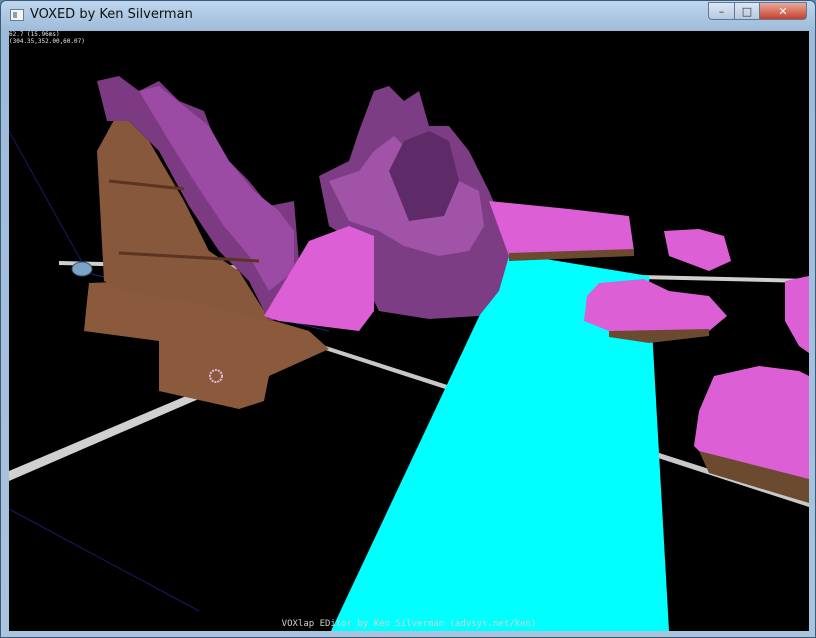  What do you see at coordinates (797, 314) in the screenshot?
I see `pink-plateau-edge` at bounding box center [797, 314].